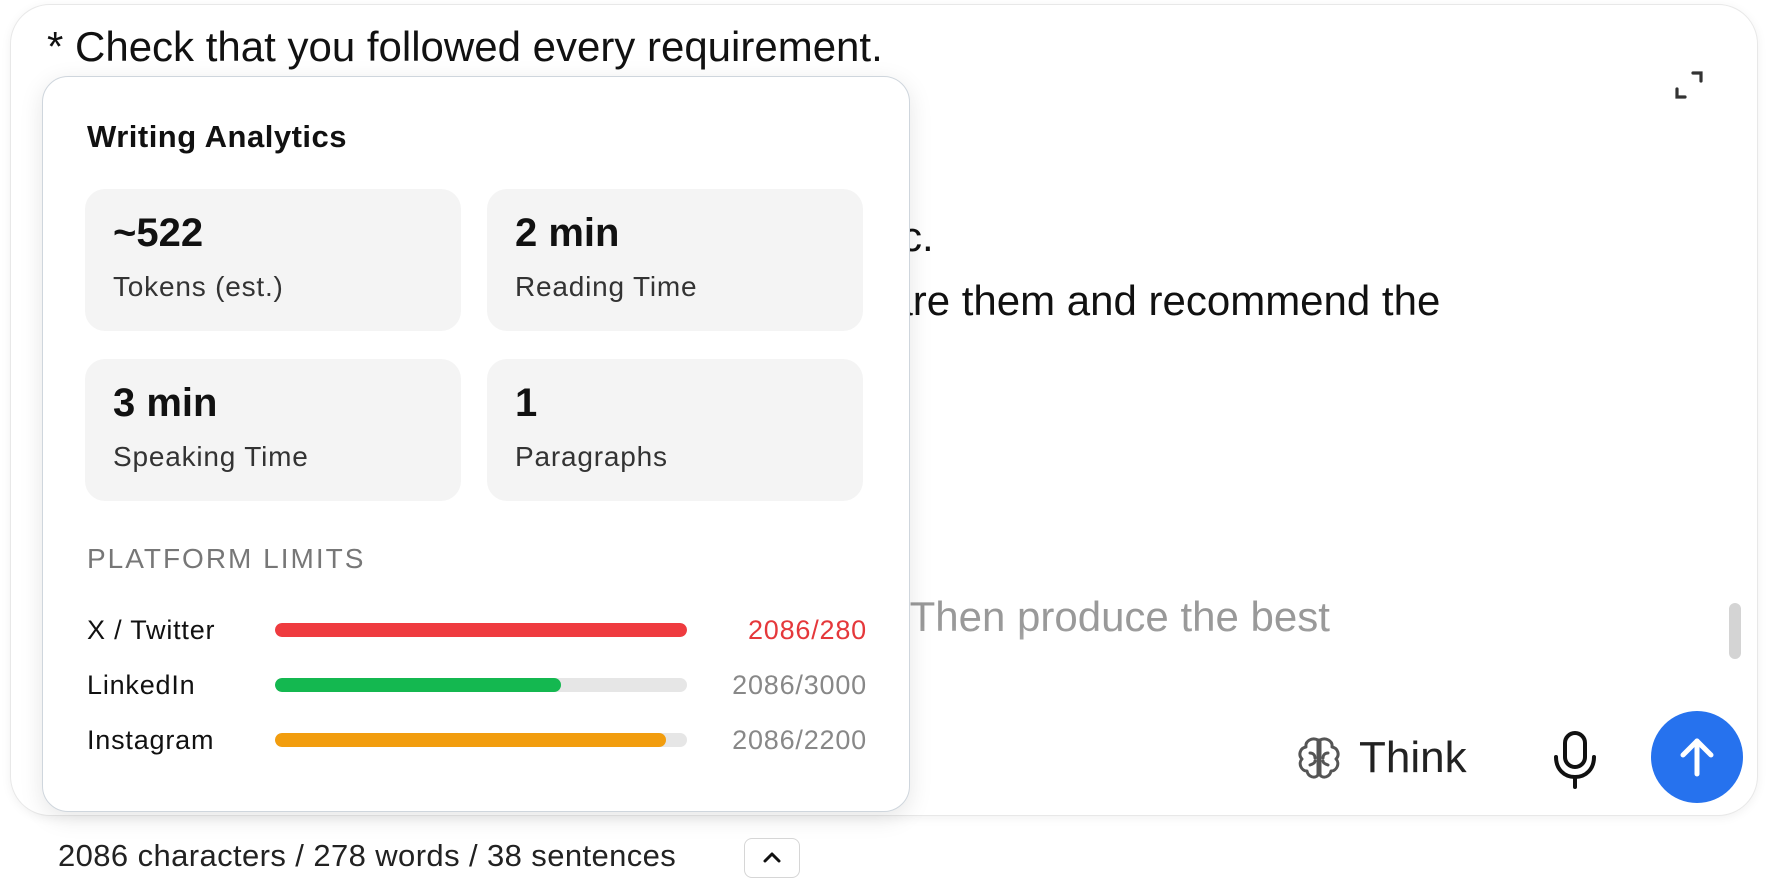 The image size is (1768, 890). What do you see at coordinates (198, 286) in the screenshot?
I see `stat-label: Tokens (est.)` at bounding box center [198, 286].